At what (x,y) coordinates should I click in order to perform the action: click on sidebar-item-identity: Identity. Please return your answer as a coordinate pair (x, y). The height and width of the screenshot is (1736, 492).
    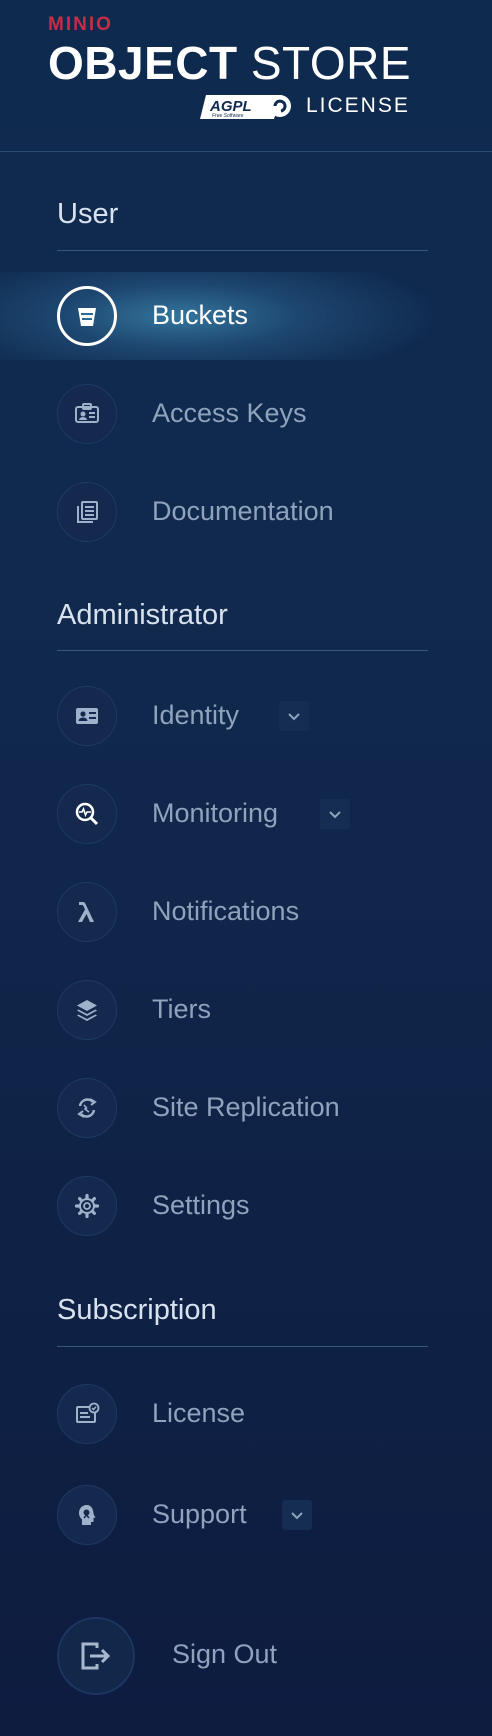
    Looking at the image, I should click on (246, 716).